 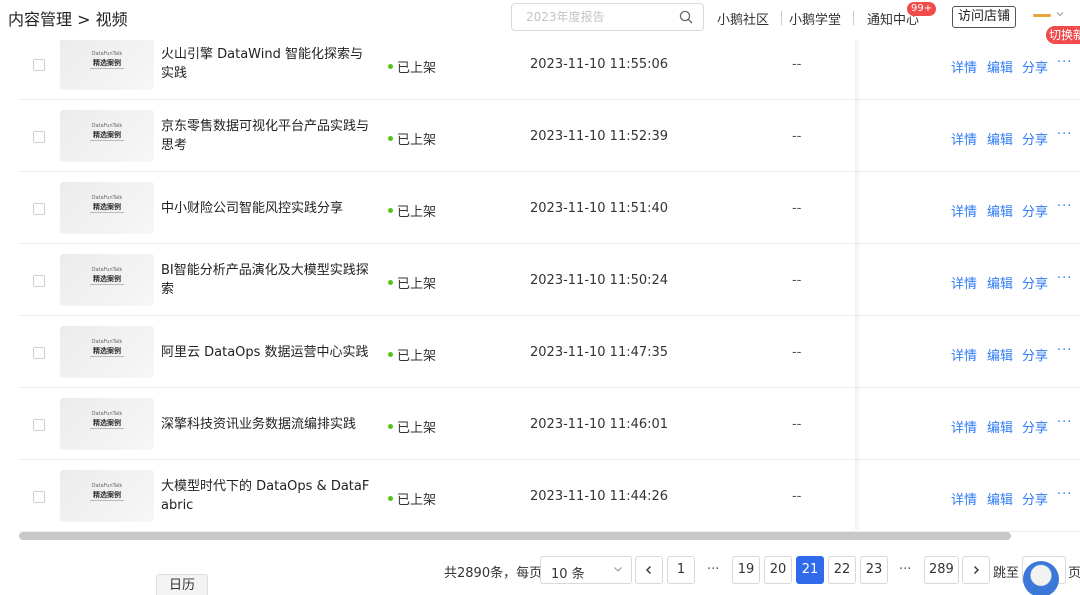 I want to click on total-count: 共2890条，每页, so click(x=493, y=573).